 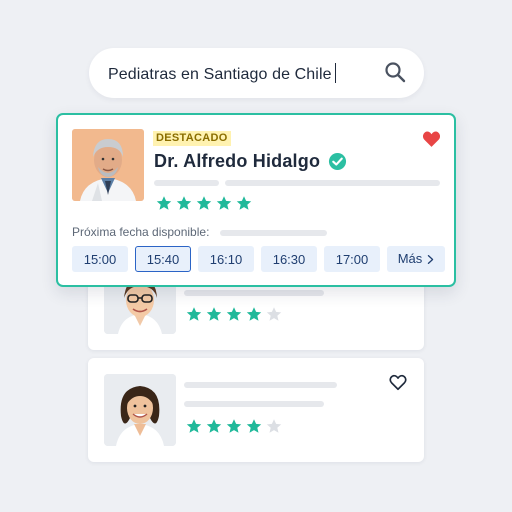 What do you see at coordinates (237, 161) in the screenshot?
I see `doctor-name: Dr. Alfredo Hidalgo` at bounding box center [237, 161].